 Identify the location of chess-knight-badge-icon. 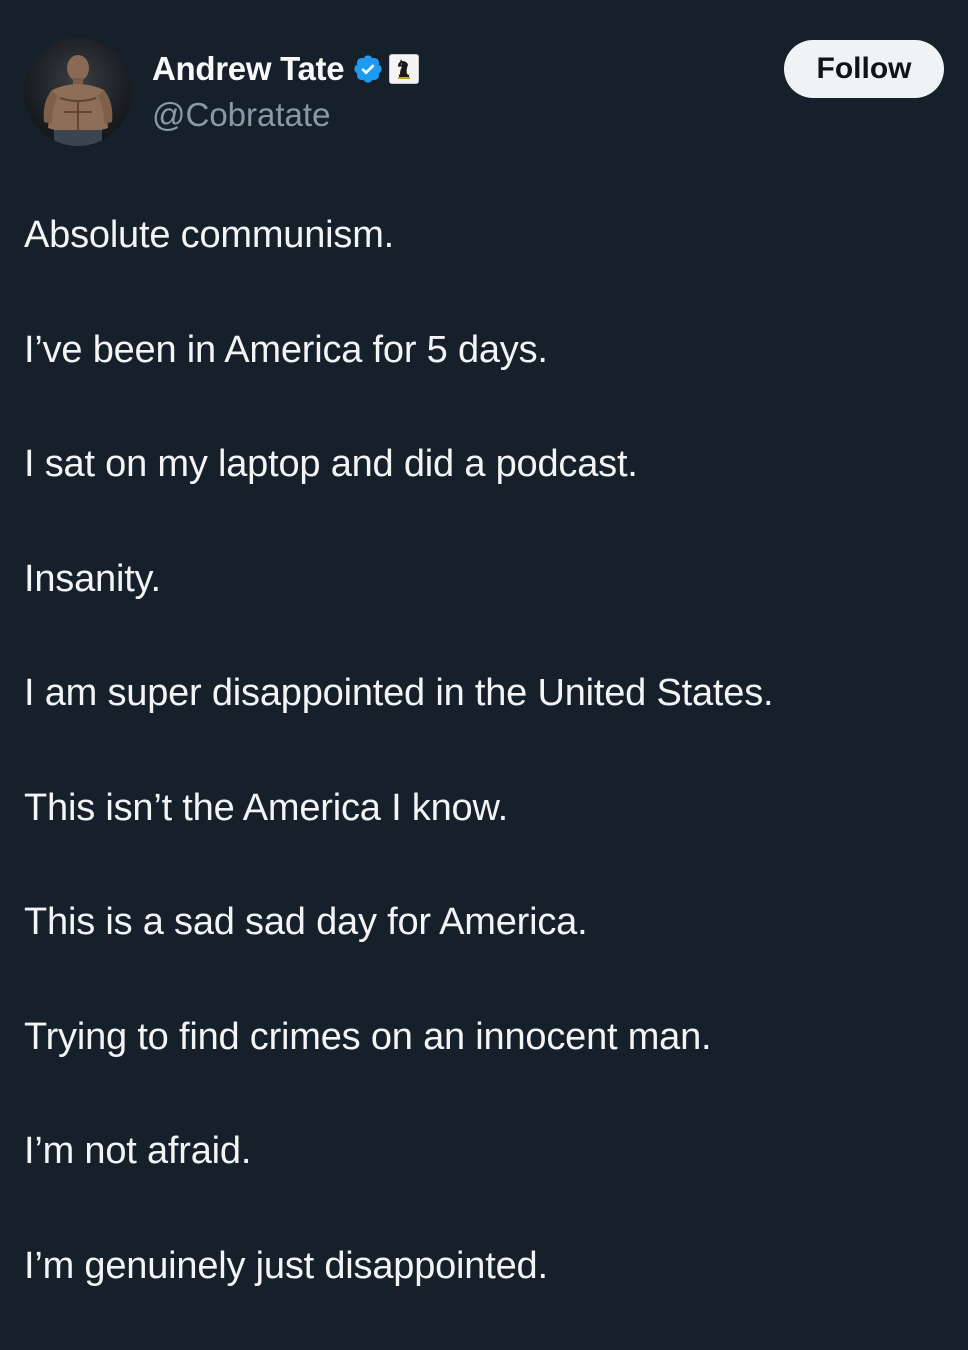
(404, 69).